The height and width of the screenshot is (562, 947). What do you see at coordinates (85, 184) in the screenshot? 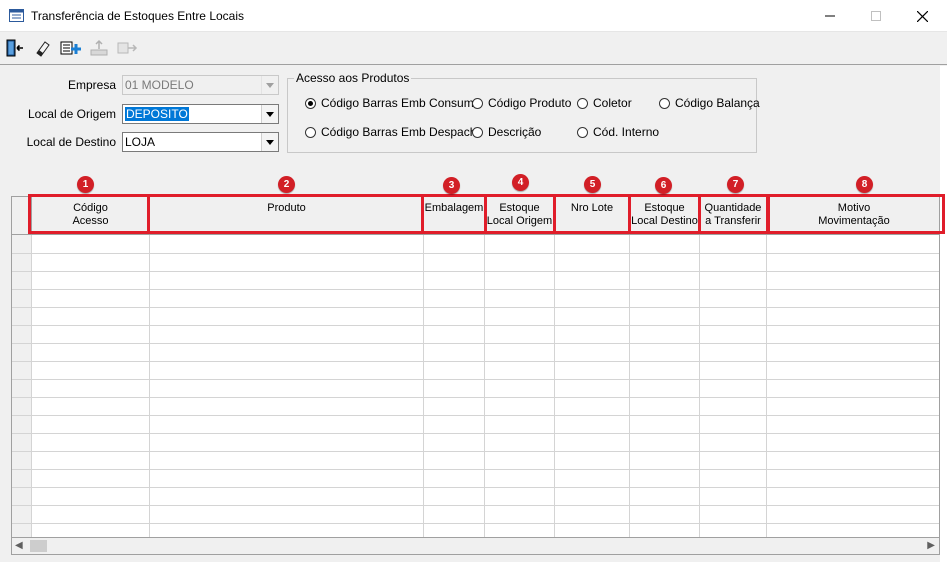
I see `badge-1: 1` at bounding box center [85, 184].